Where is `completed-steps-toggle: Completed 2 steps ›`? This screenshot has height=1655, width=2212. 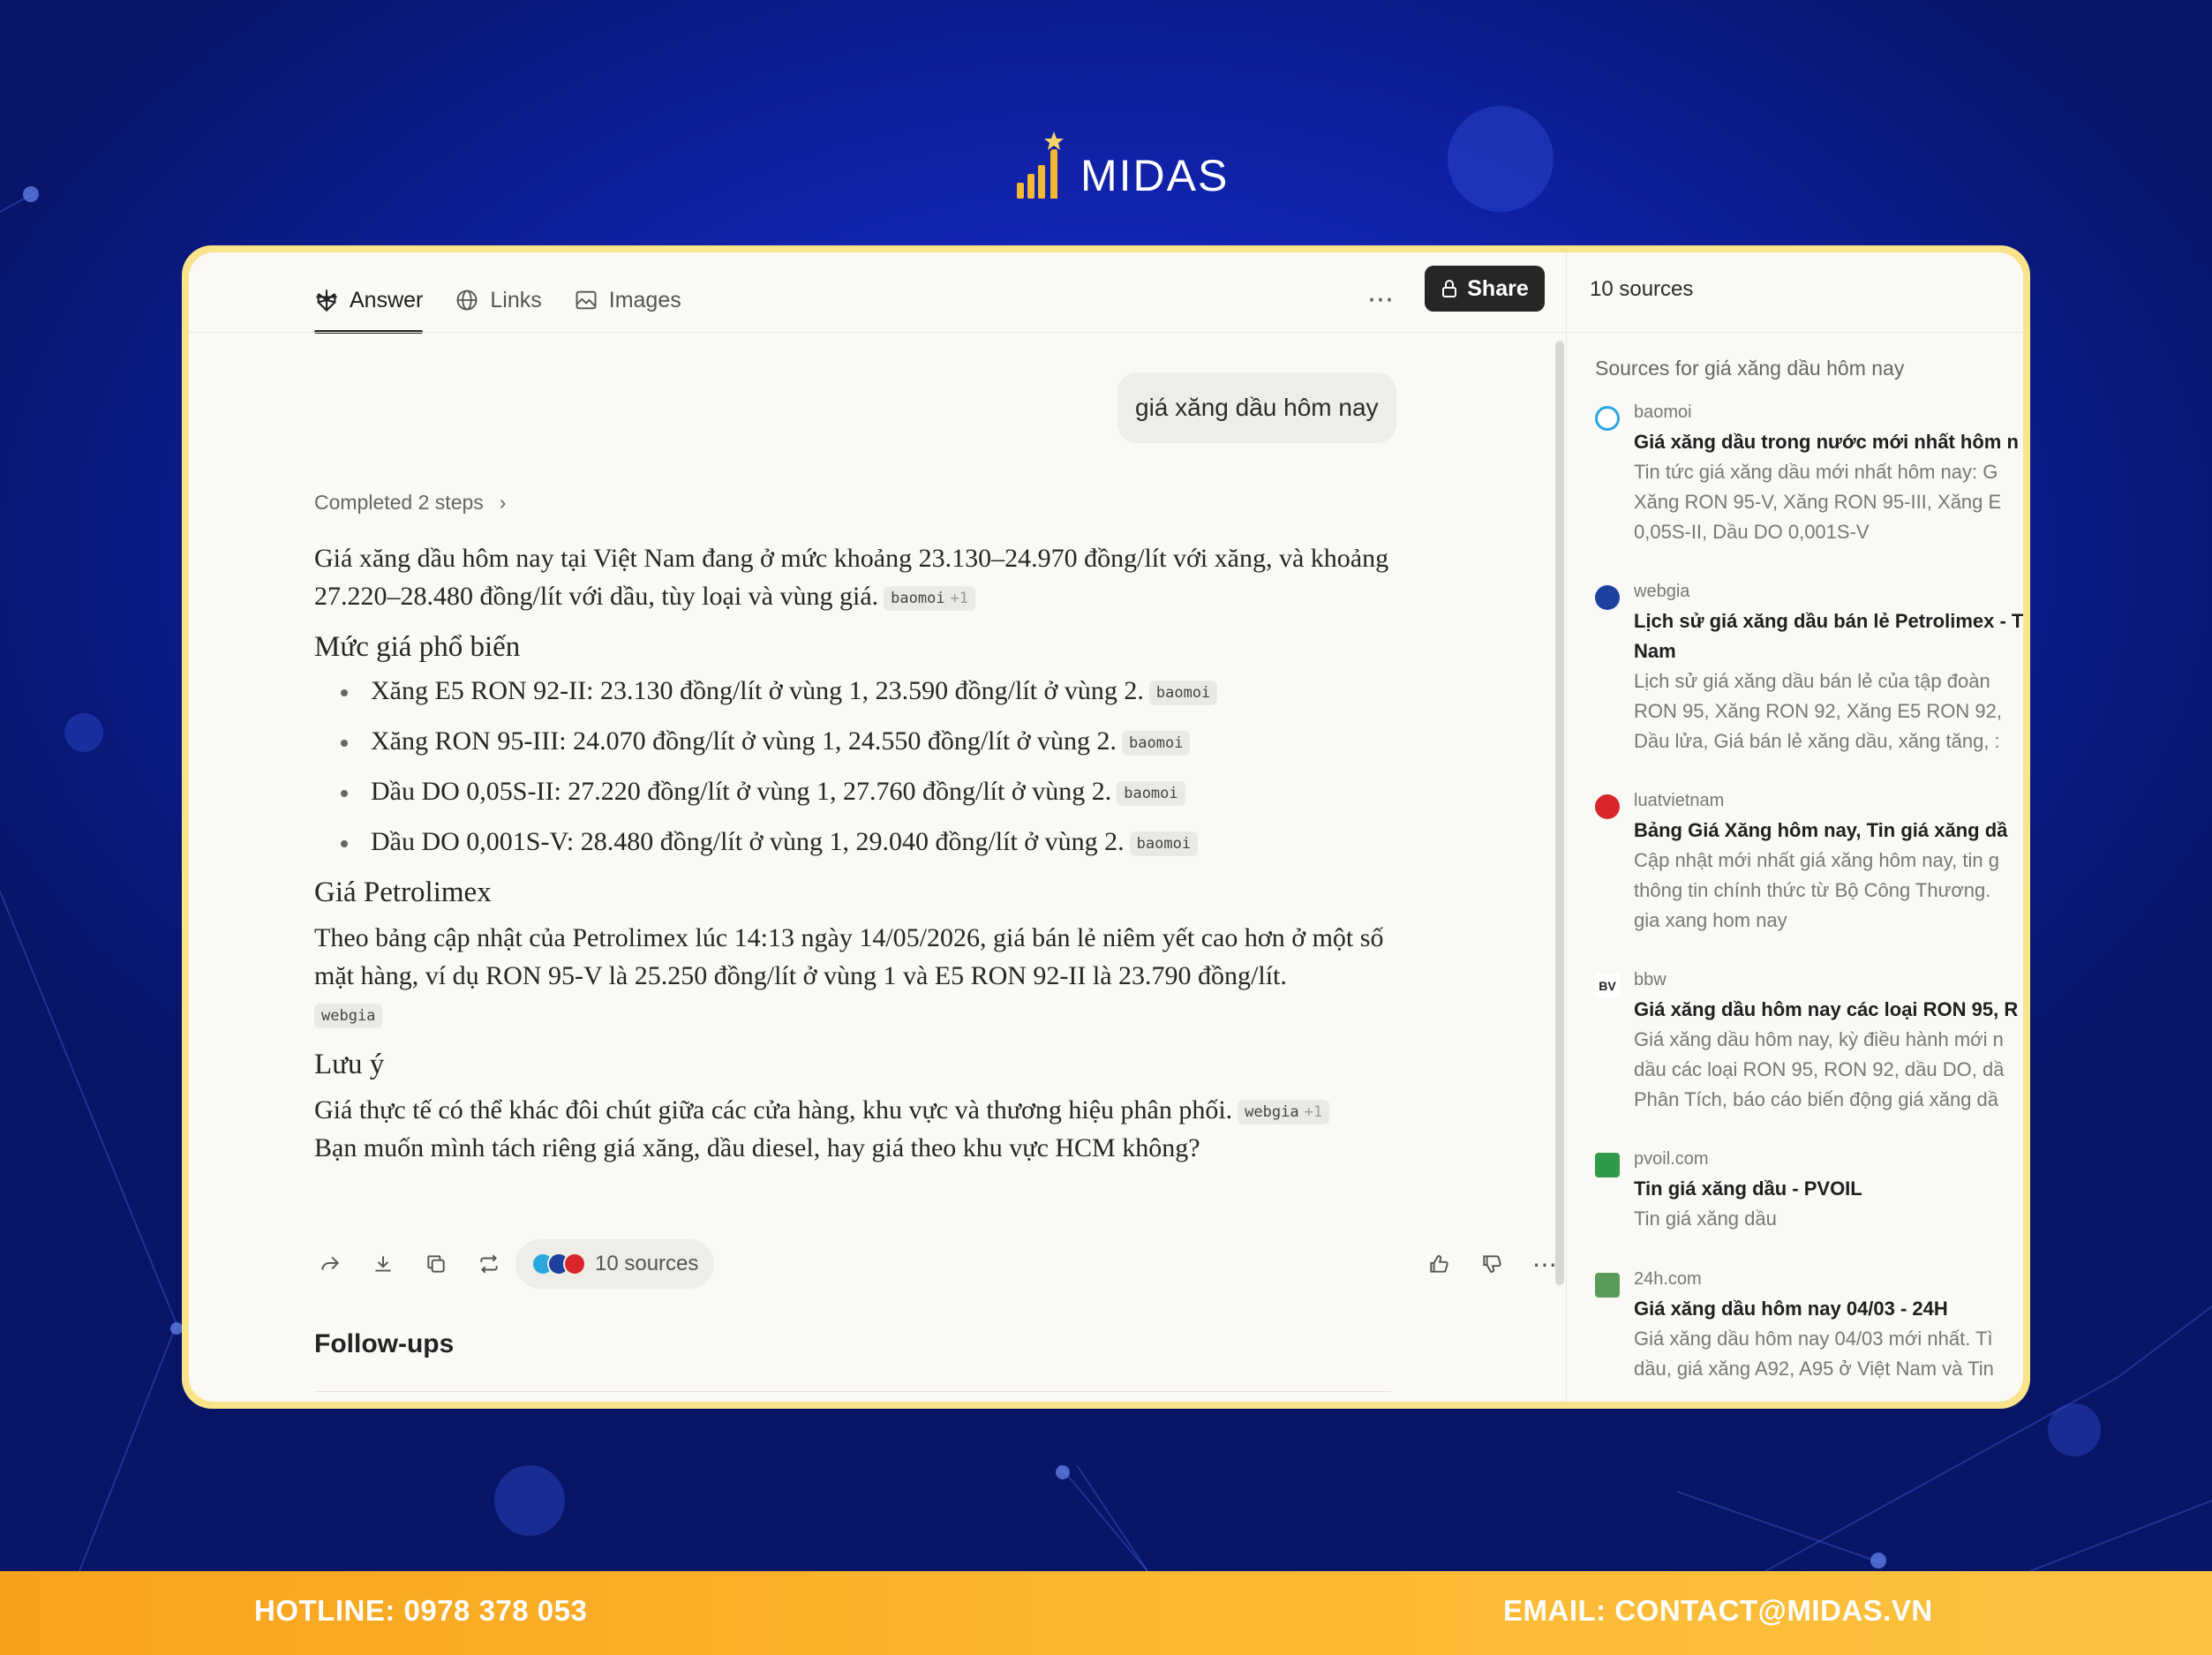 completed-steps-toggle: Completed 2 steps › is located at coordinates (410, 503).